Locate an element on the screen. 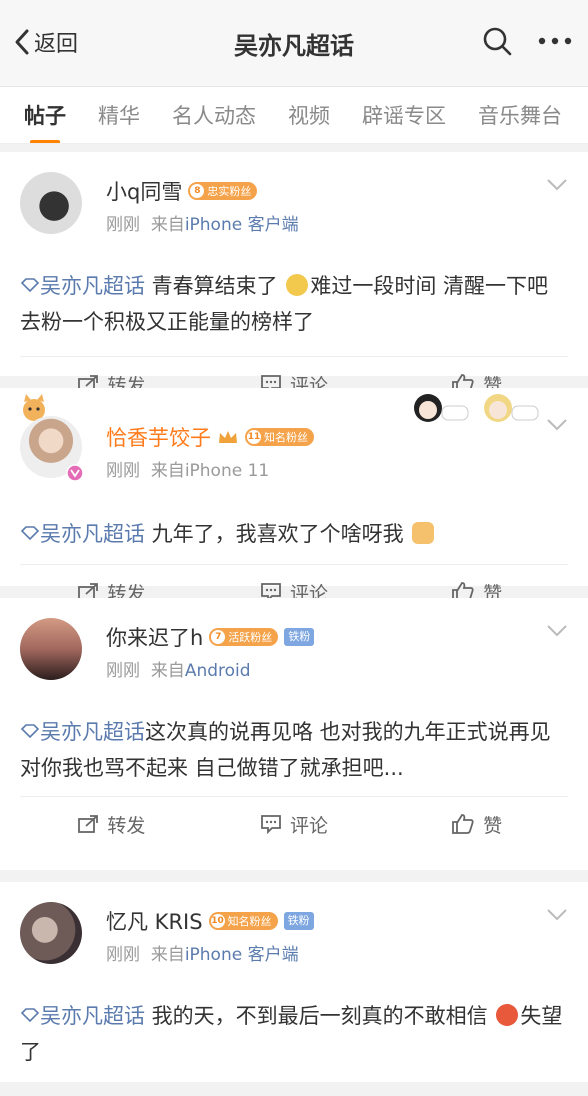 Image resolution: width=588 pixels, height=1096 pixels. tab-bar: 帖子 精华 名人动态 视频 辟谣专区 音乐舞台 is located at coordinates (294, 115).